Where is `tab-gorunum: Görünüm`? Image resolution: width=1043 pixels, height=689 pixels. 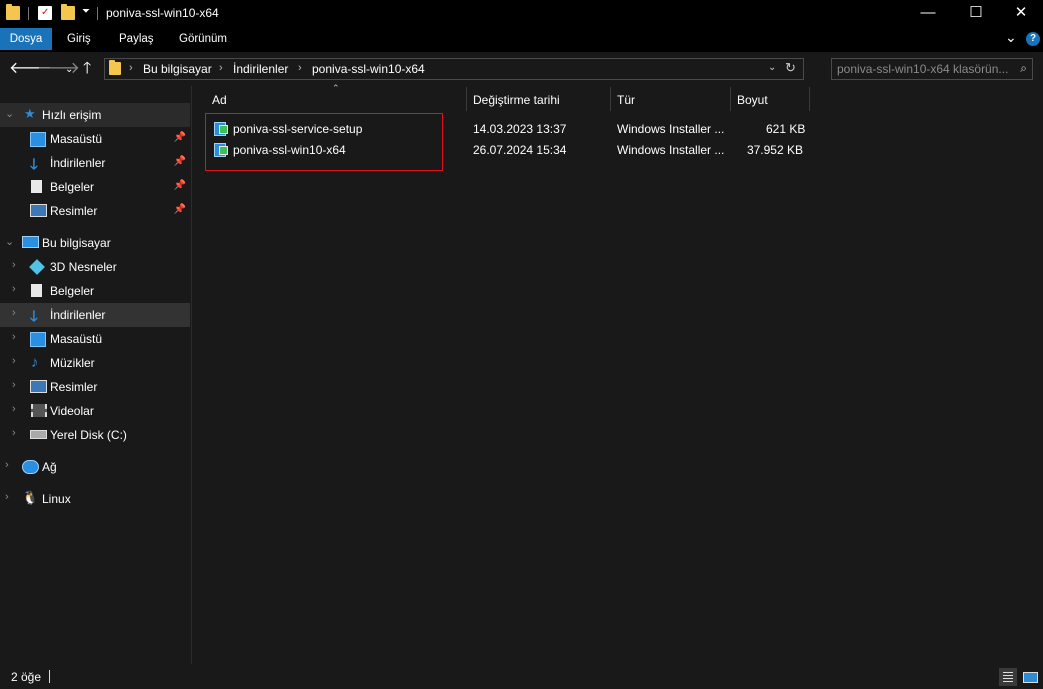
tab-gorunum: Görünüm is located at coordinates (203, 39).